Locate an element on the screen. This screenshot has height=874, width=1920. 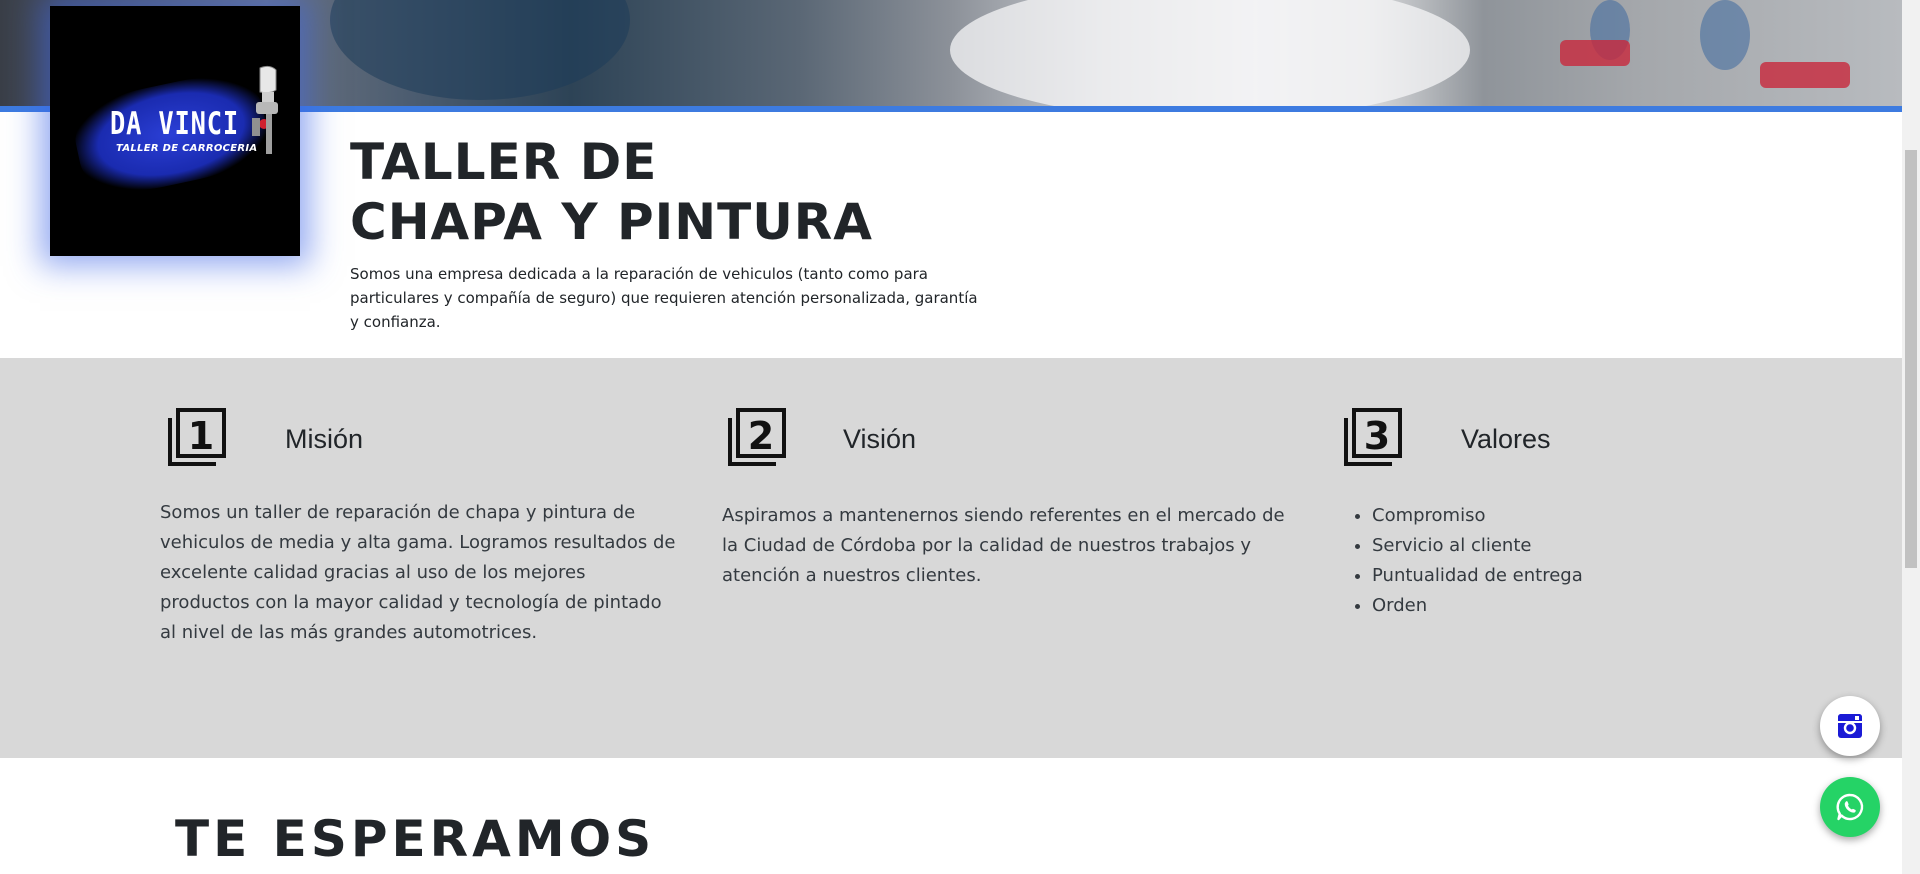
list-item: Puntualidad de entrega is located at coordinates (1552, 576).